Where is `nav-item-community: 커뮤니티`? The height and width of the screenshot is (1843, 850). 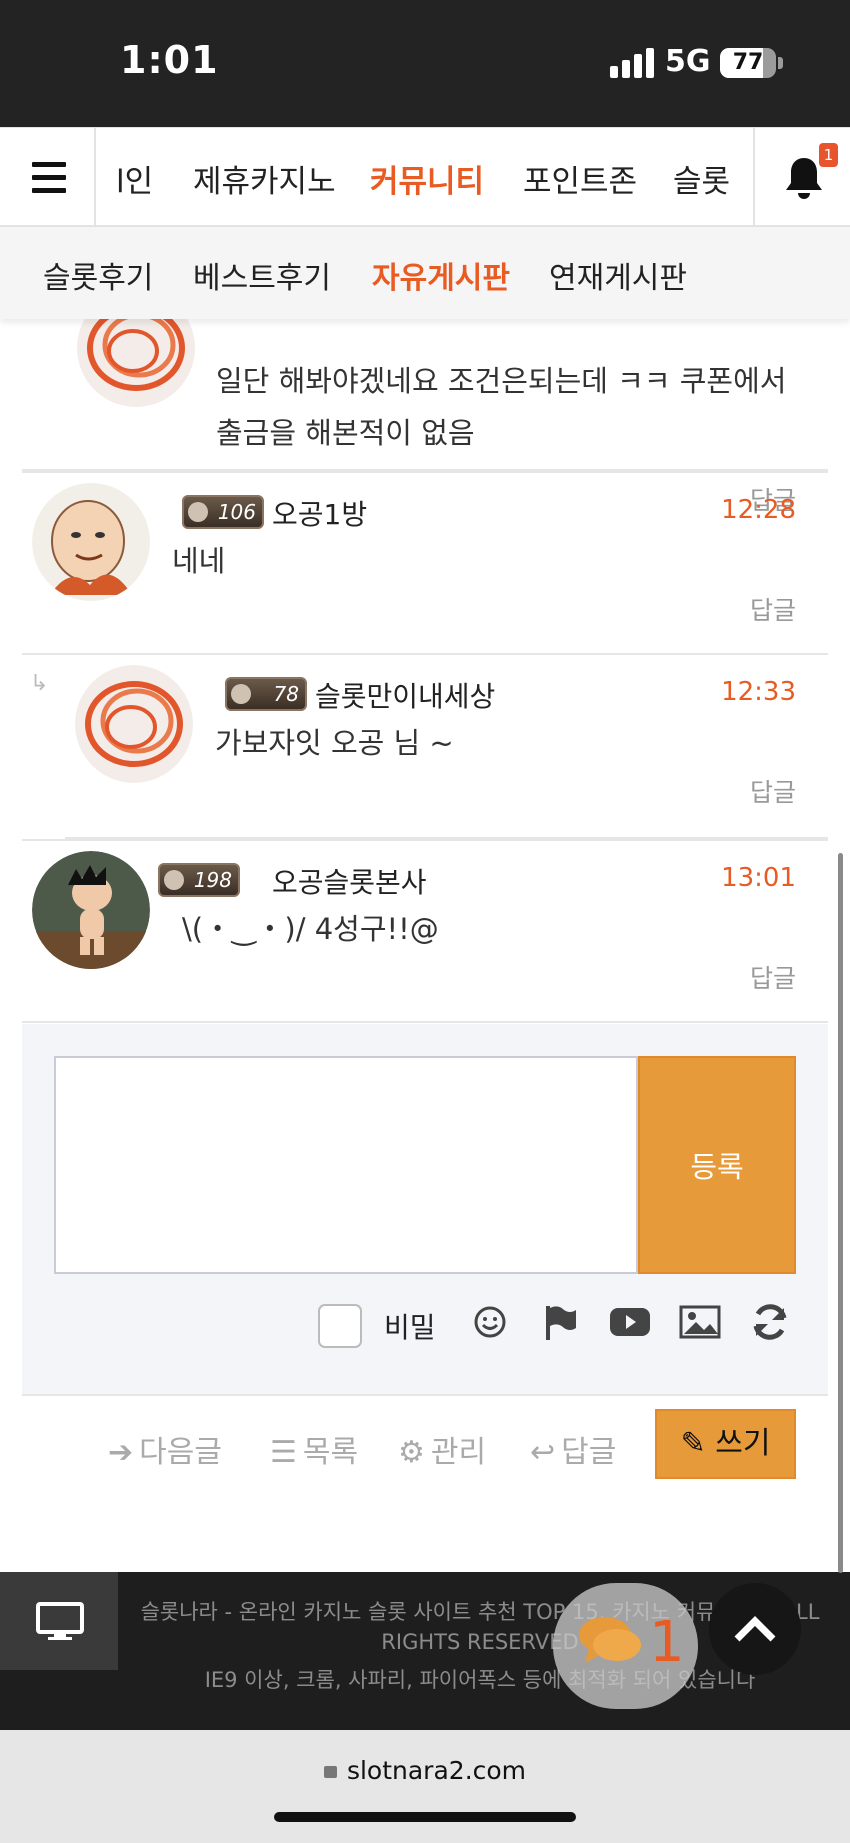
nav-item-community: 커뮤니티 is located at coordinates (427, 178).